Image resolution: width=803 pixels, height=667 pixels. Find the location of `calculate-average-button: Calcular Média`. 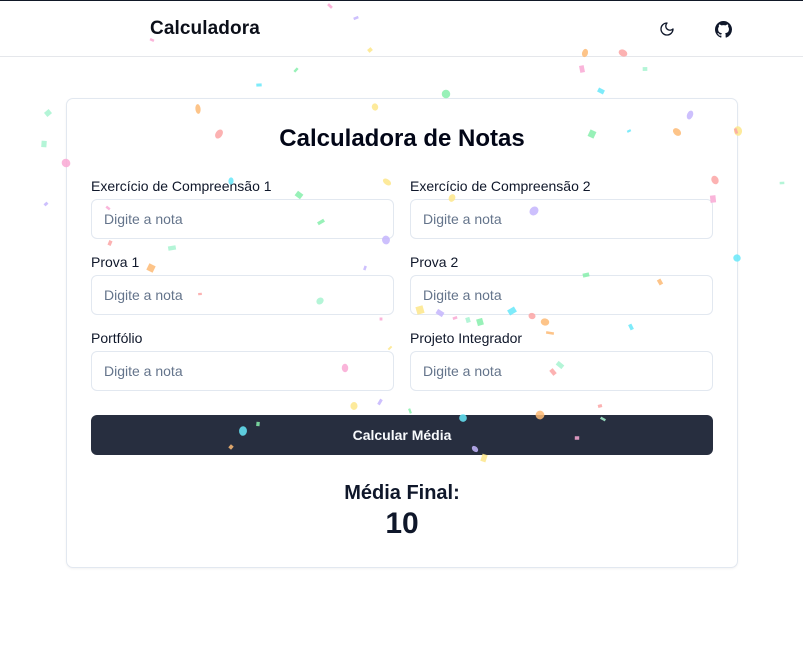

calculate-average-button: Calcular Média is located at coordinates (402, 435).